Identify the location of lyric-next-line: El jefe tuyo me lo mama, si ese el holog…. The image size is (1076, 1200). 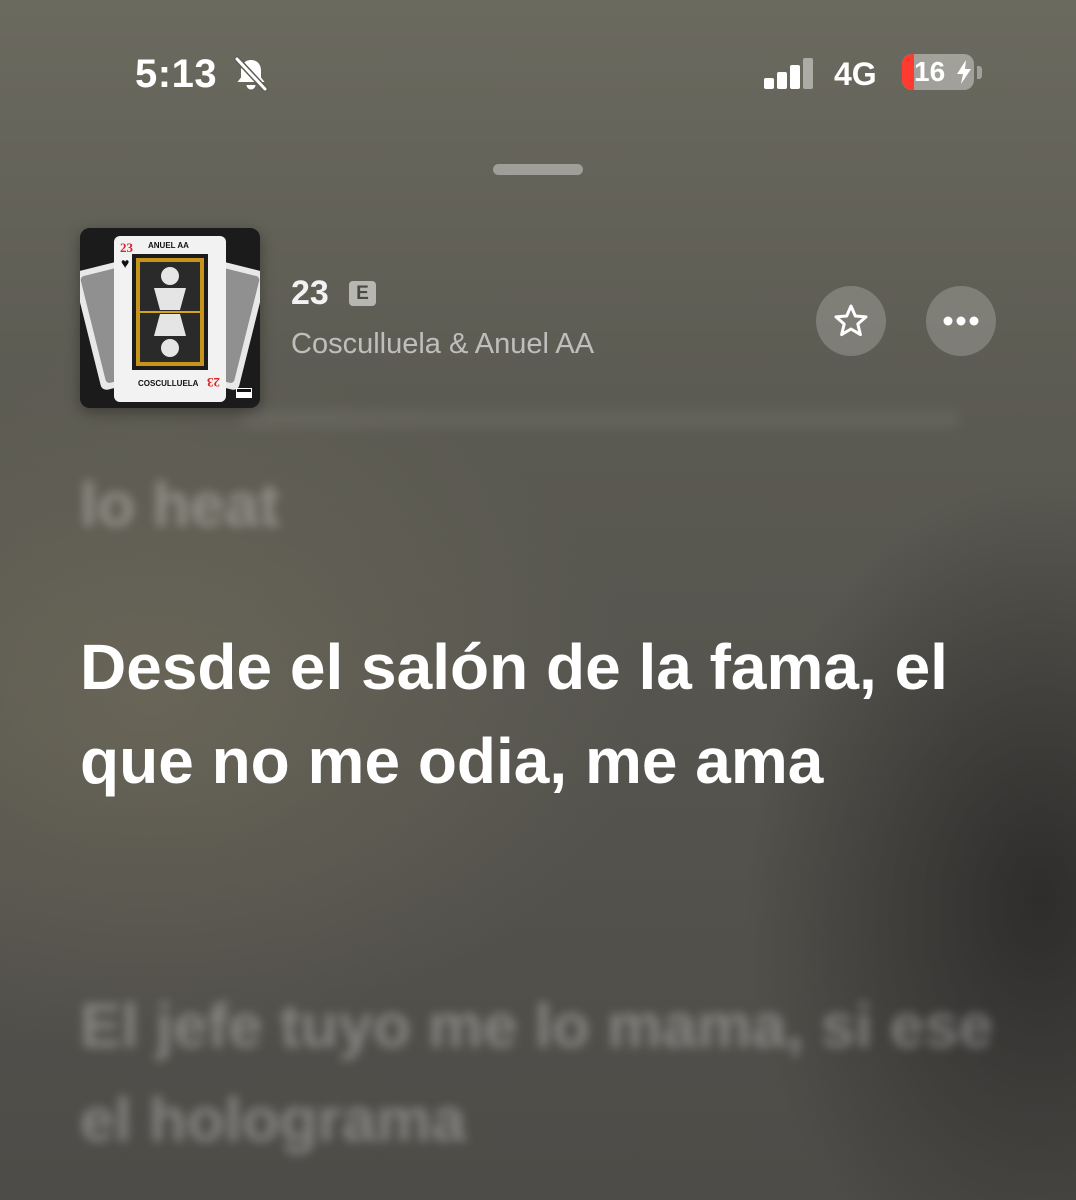
(550, 1074).